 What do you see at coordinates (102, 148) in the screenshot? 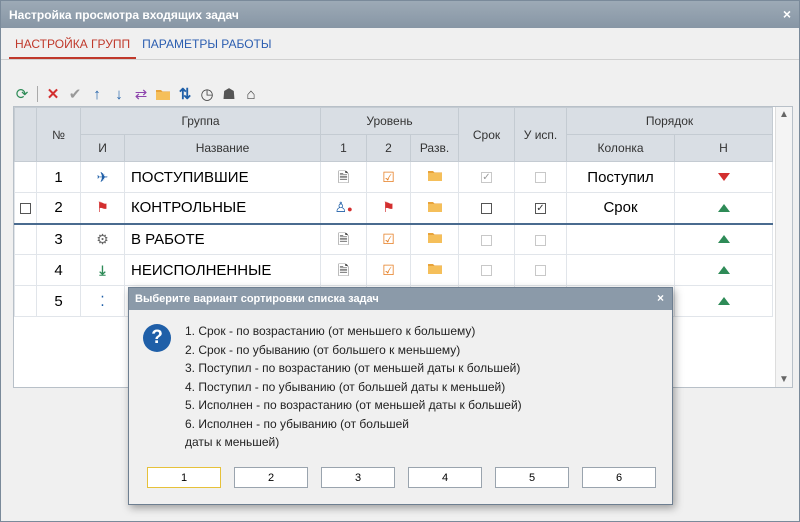
I see `header-icon: И` at bounding box center [102, 148].